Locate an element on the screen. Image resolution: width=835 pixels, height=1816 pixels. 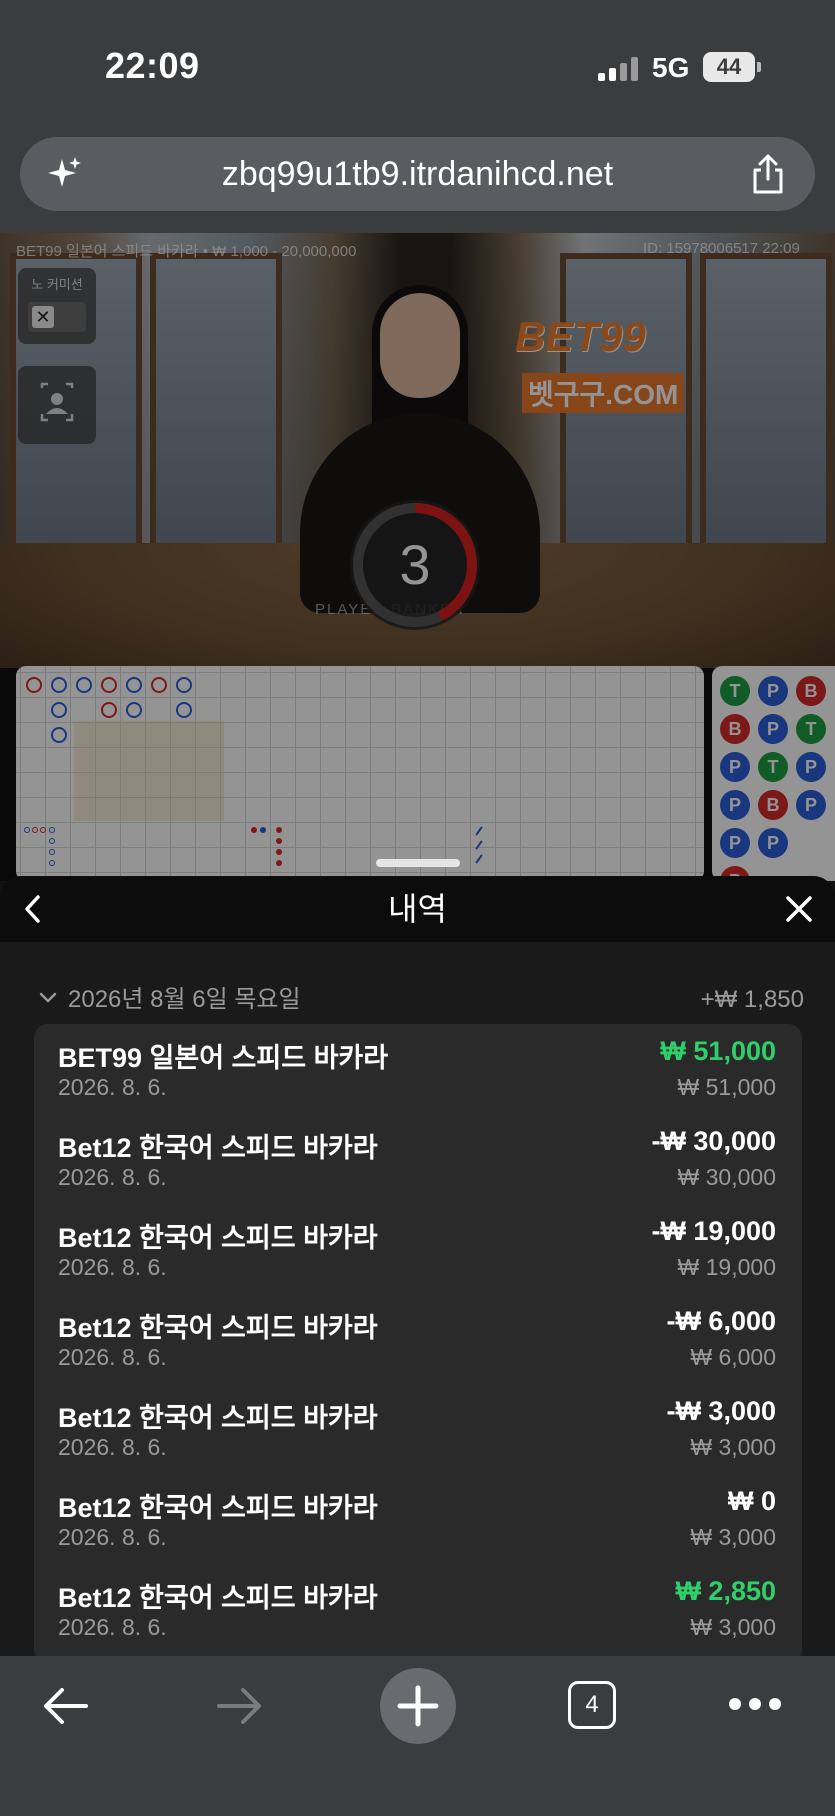
url-text: zbq99u1tb9.itrdanihcd.net is located at coordinates (417, 174).